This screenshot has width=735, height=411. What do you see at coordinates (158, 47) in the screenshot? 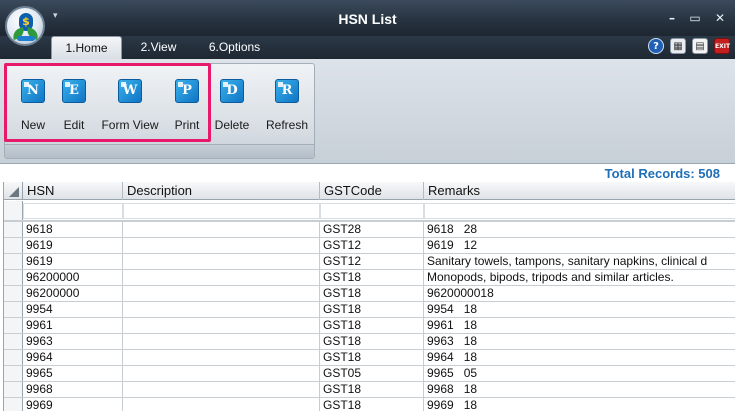
I see `tab-view: 2.View` at bounding box center [158, 47].